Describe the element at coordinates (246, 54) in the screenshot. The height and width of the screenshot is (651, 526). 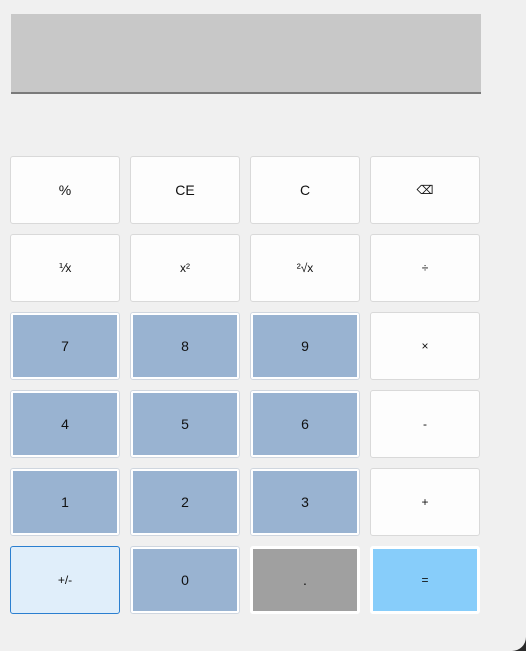
I see `display` at that location.